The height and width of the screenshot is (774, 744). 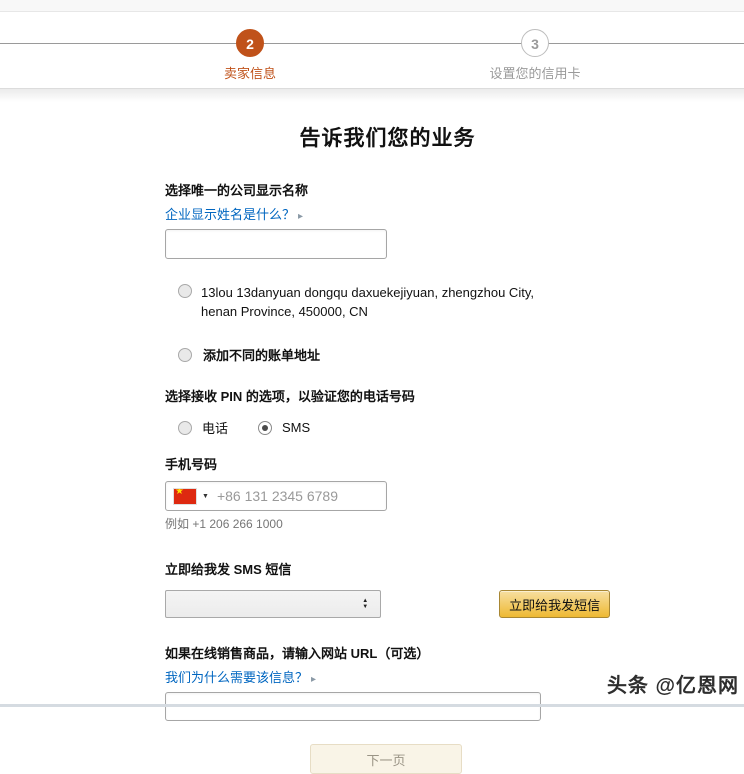 I want to click on step-3-label: 设置您的信用卡, so click(x=535, y=73).